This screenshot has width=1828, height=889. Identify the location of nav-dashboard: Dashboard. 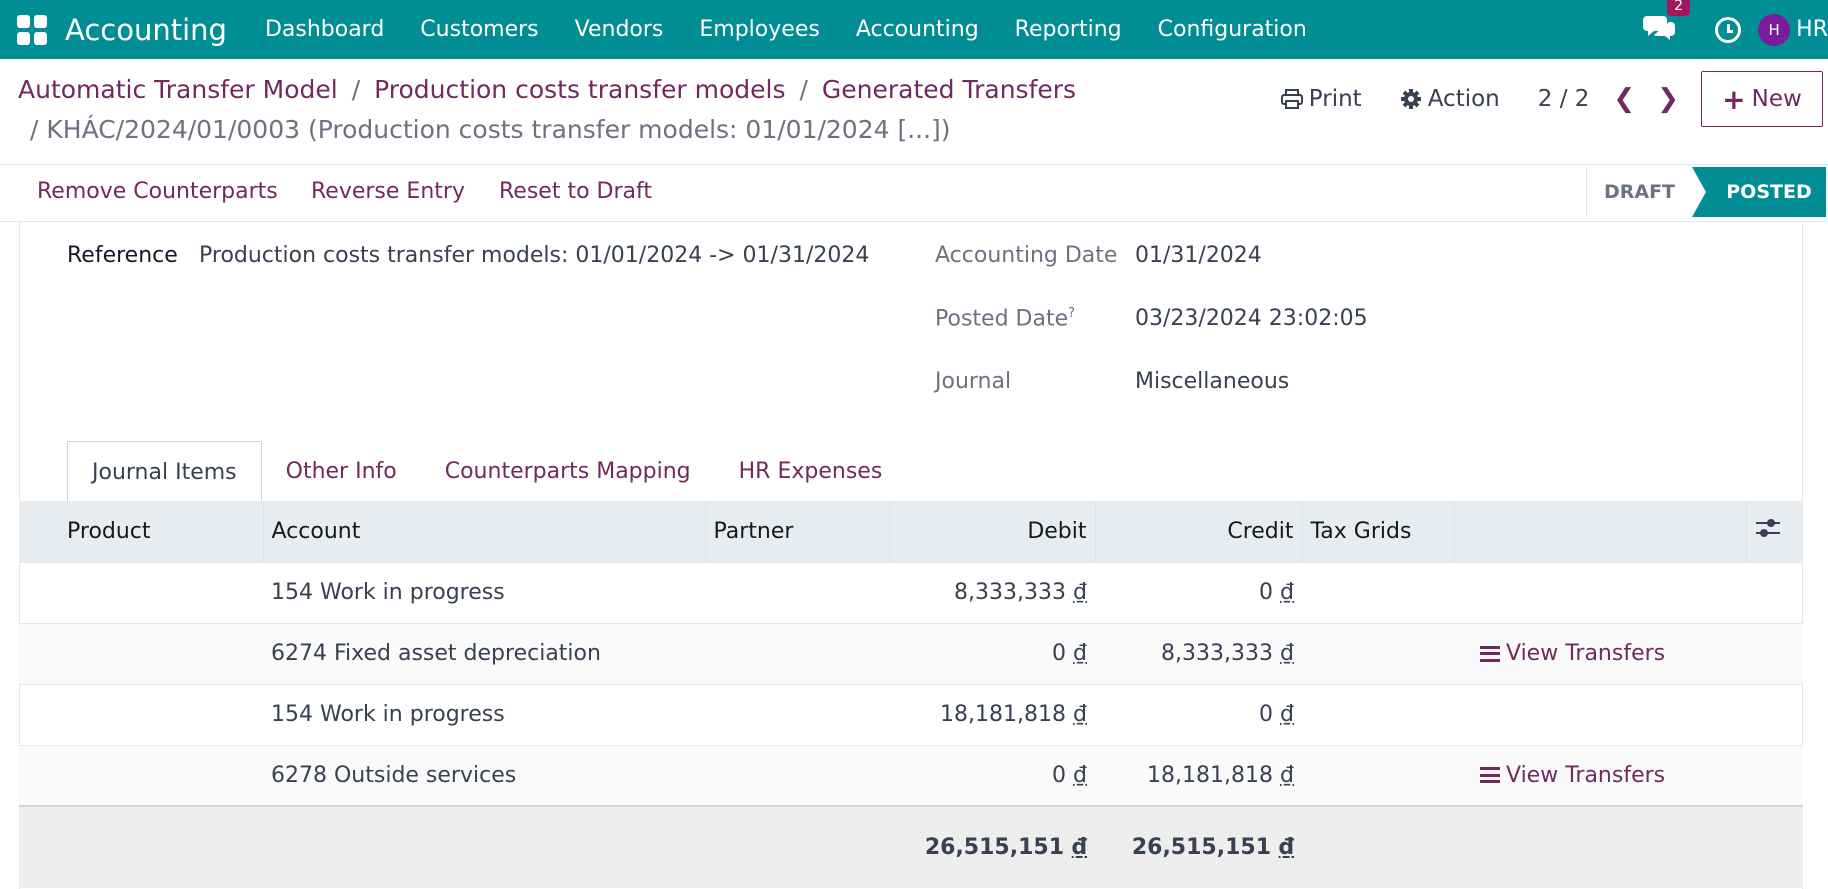
(324, 29).